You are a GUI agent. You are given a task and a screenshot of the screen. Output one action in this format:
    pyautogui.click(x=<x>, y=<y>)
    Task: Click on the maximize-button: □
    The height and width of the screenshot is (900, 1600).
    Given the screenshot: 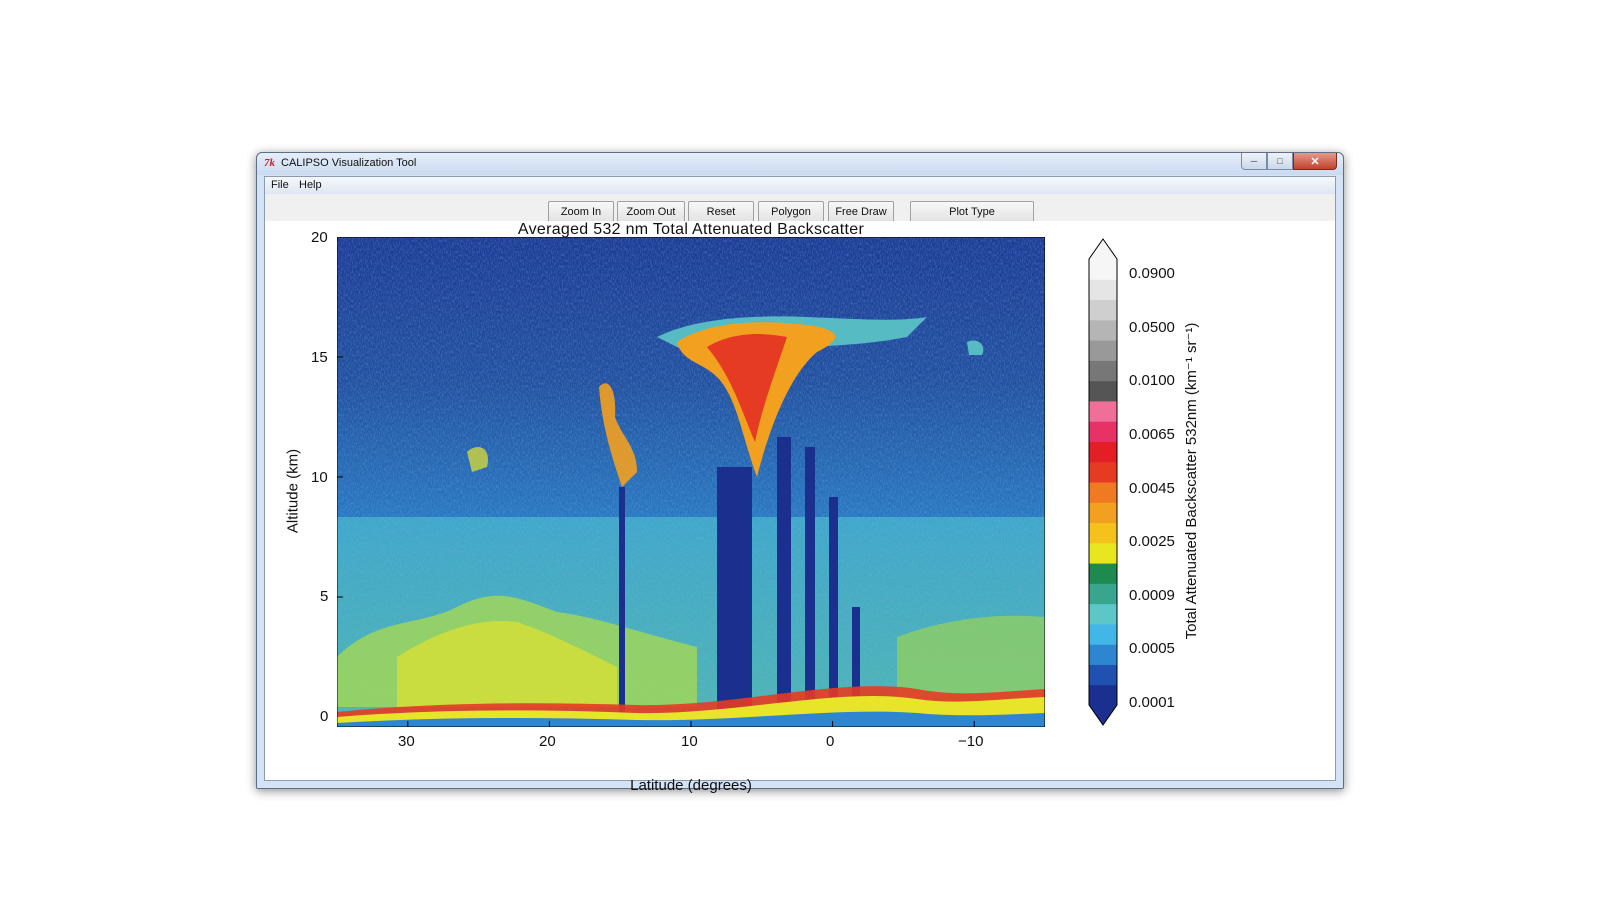 What is the action you would take?
    pyautogui.click(x=1280, y=161)
    